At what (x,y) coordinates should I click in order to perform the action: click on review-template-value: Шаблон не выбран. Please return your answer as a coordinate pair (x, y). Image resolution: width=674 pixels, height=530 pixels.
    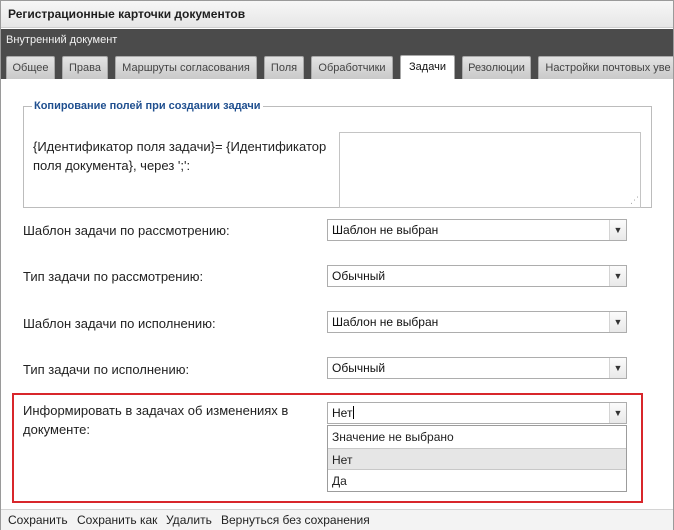
    Looking at the image, I should click on (385, 230).